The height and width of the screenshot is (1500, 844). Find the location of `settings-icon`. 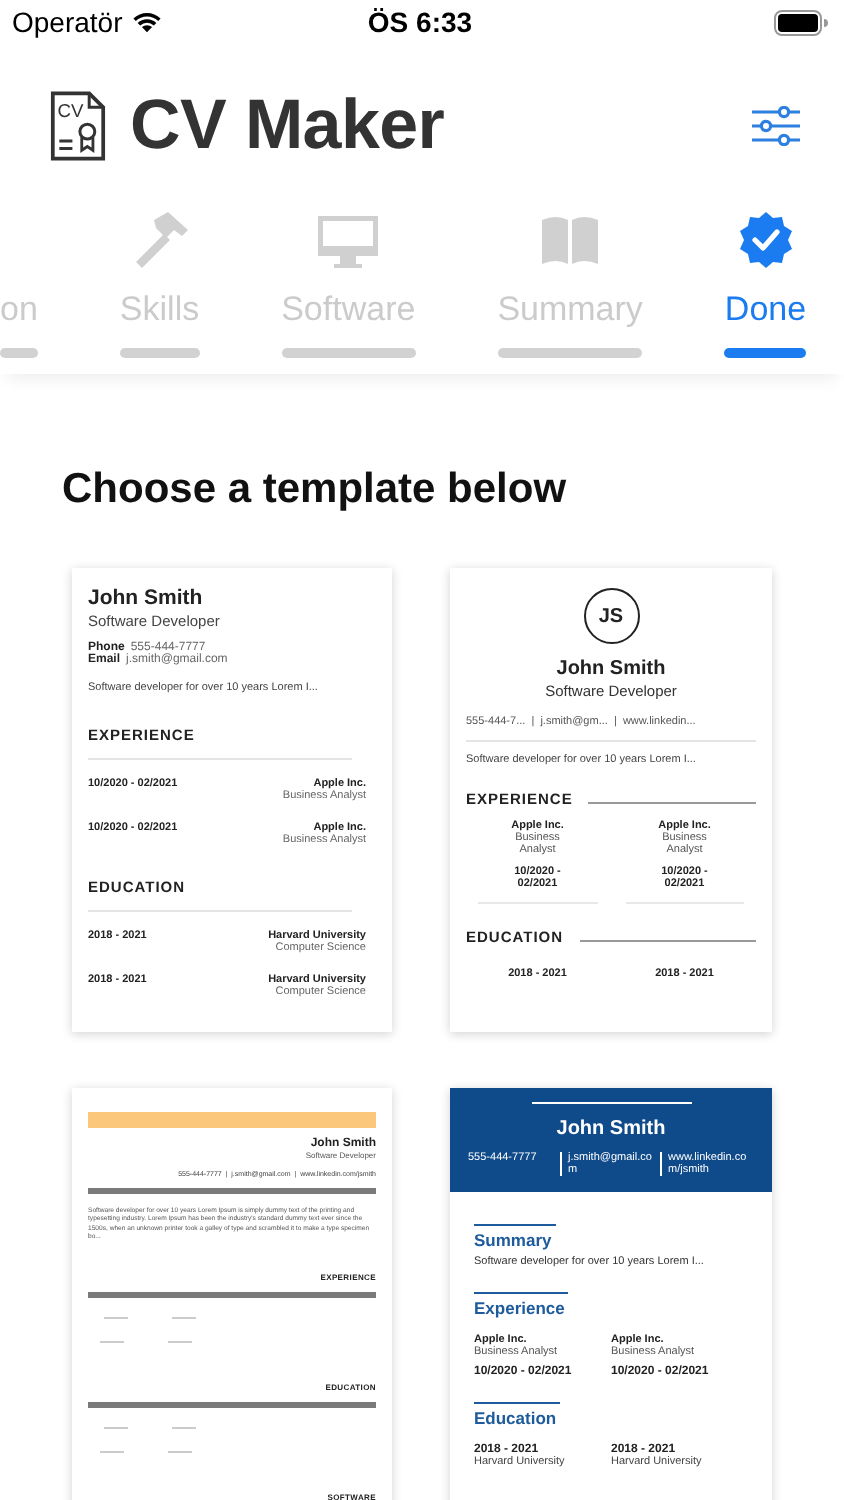

settings-icon is located at coordinates (776, 126).